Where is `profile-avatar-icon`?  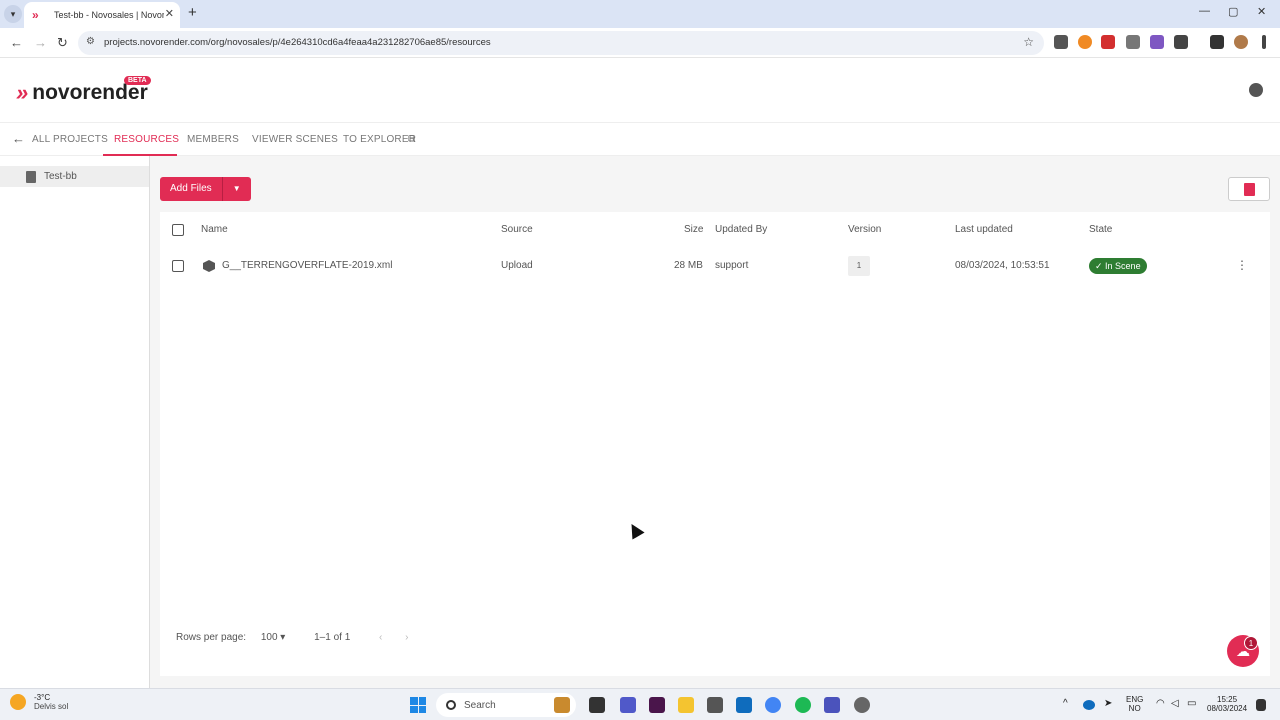 profile-avatar-icon is located at coordinates (1241, 42).